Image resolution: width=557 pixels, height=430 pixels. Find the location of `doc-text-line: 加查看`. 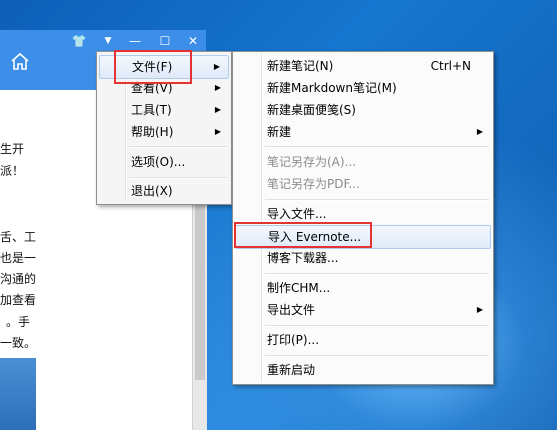

doc-text-line: 加查看 is located at coordinates (18, 300).